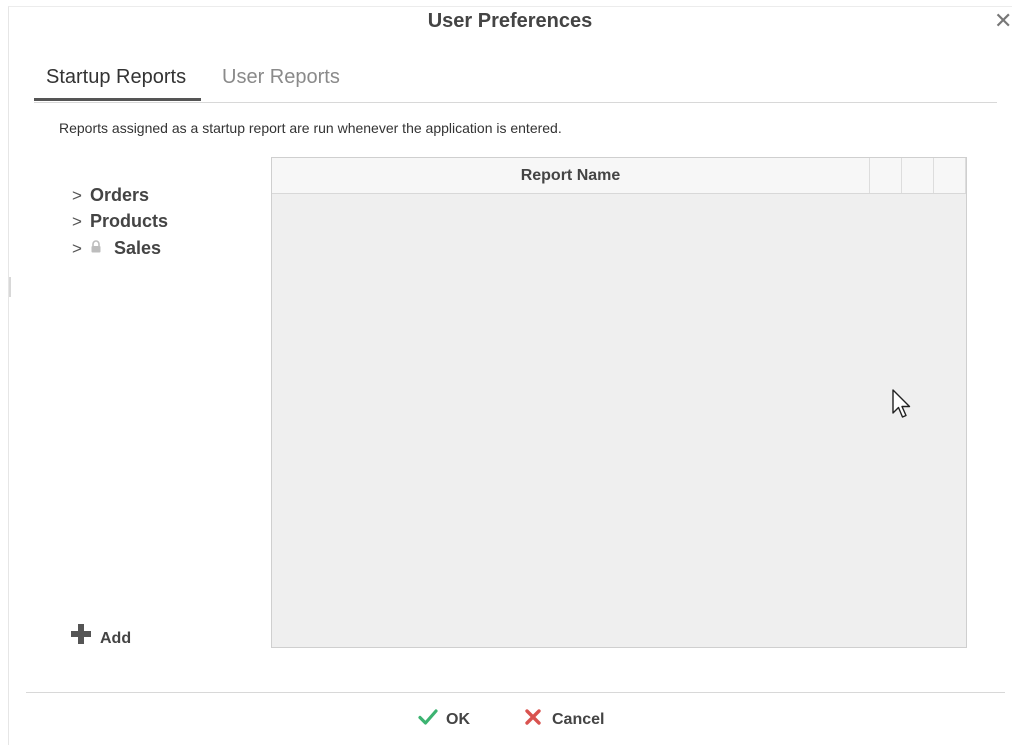 The image size is (1012, 745). I want to click on active-tab-indicator, so click(117, 99).